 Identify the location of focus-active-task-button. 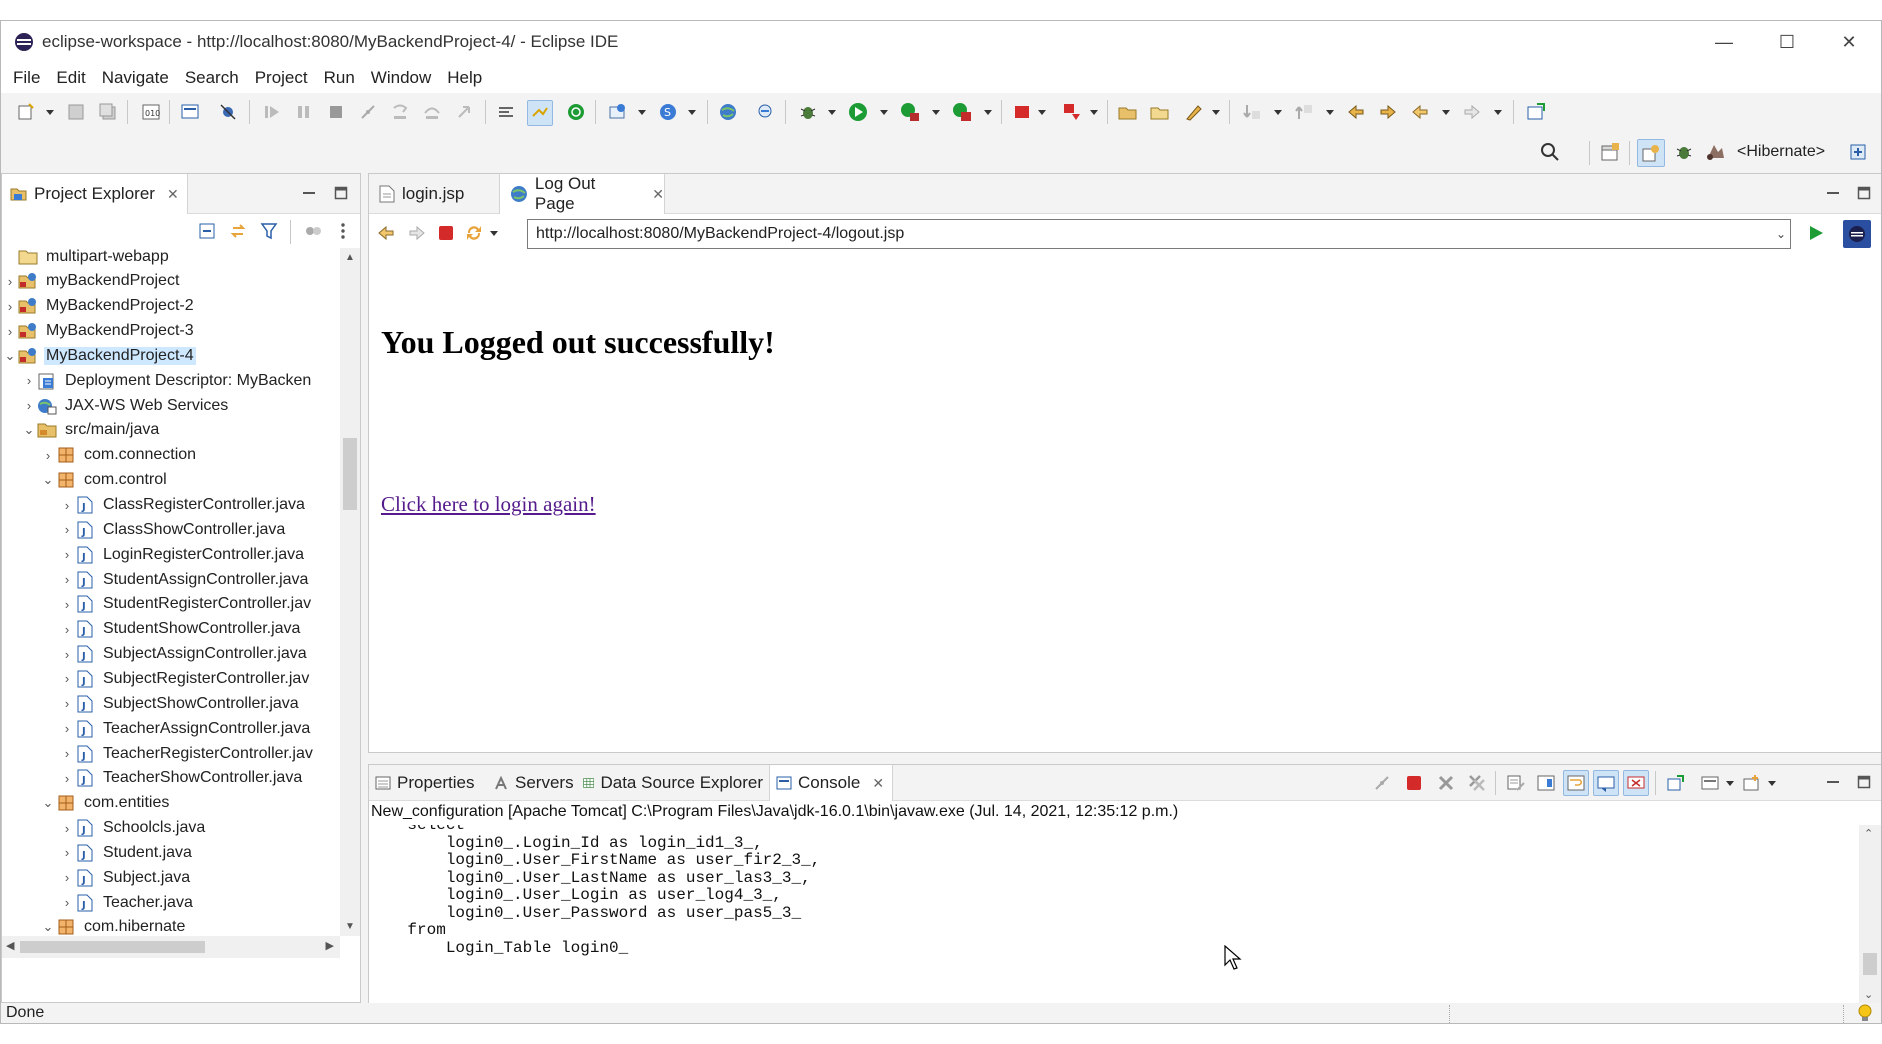
(313, 231).